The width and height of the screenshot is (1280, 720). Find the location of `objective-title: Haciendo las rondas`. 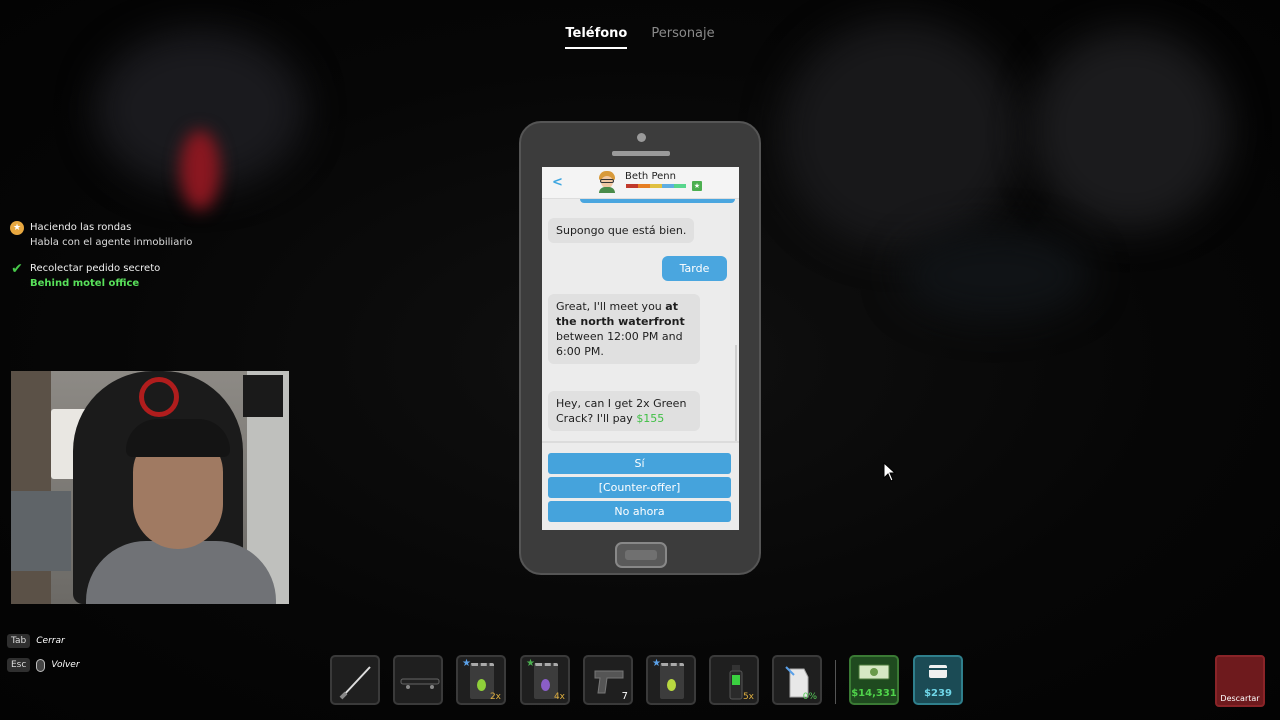

objective-title: Haciendo las rondas is located at coordinates (81, 227).